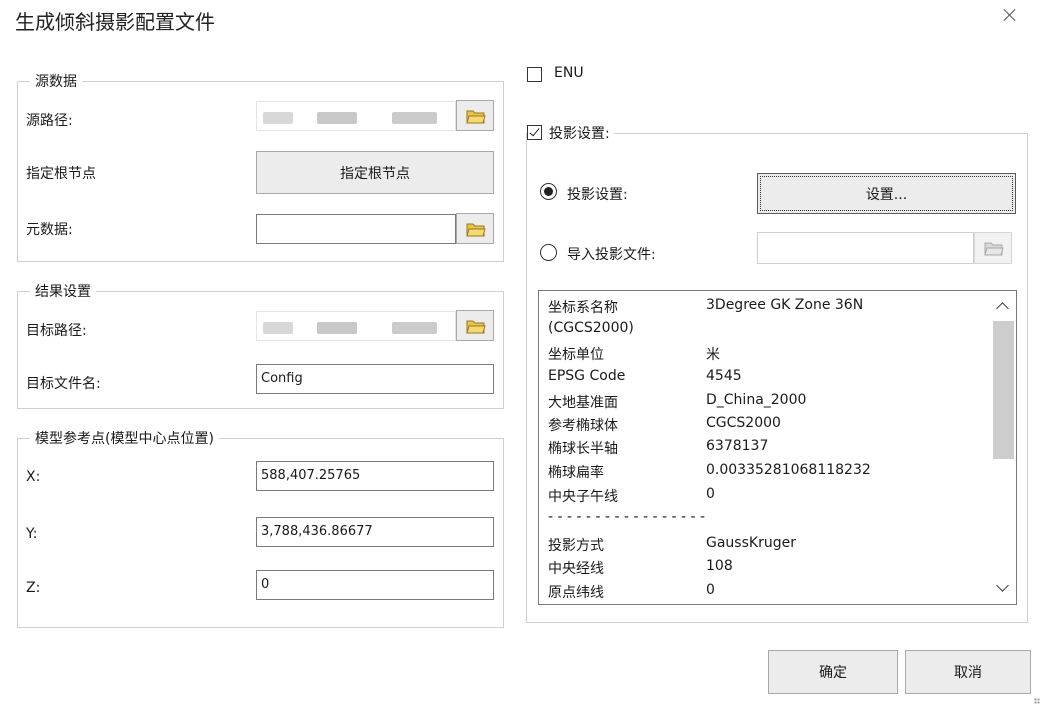 This screenshot has height=706, width=1042. I want to click on metadata-input, so click(356, 229).